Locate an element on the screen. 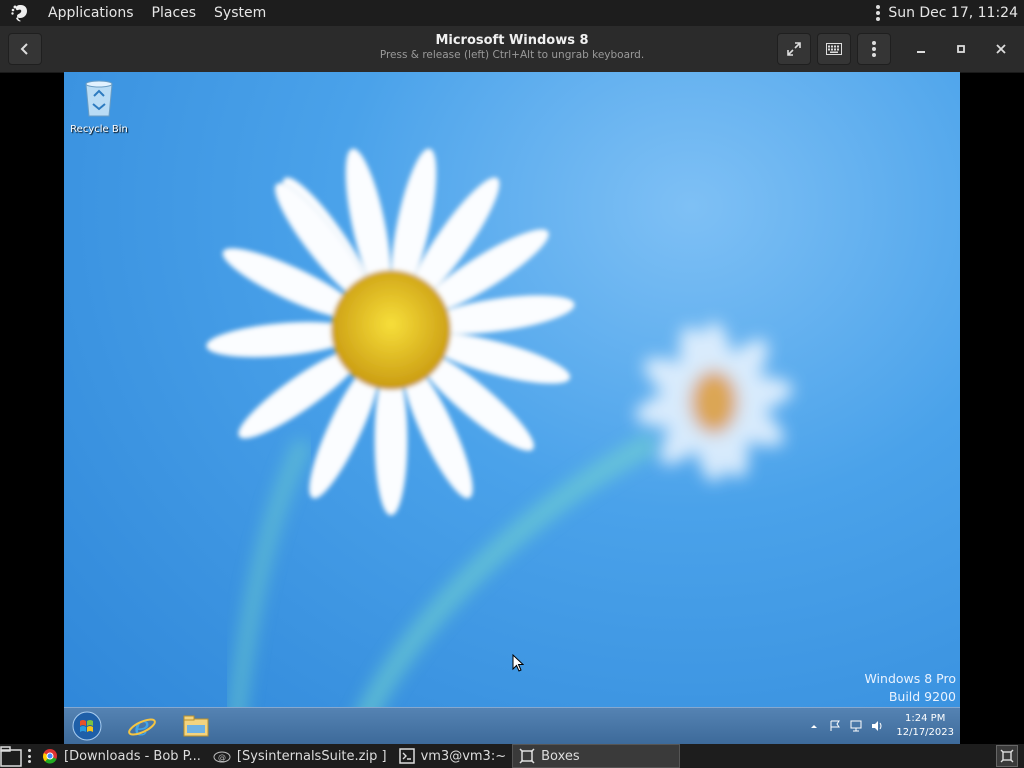  windows-taskbar: e 1:24 PM 12/17/2023 is located at coordinates (512, 725).